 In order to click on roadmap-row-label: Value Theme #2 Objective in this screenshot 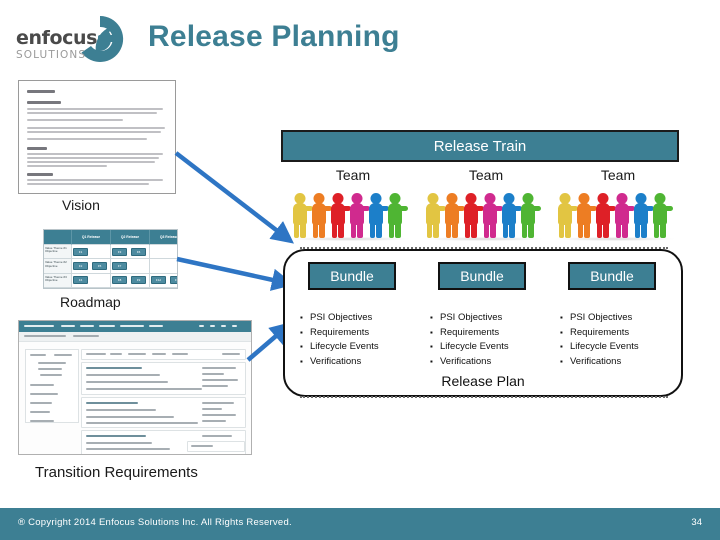, I will do `click(58, 266)`.